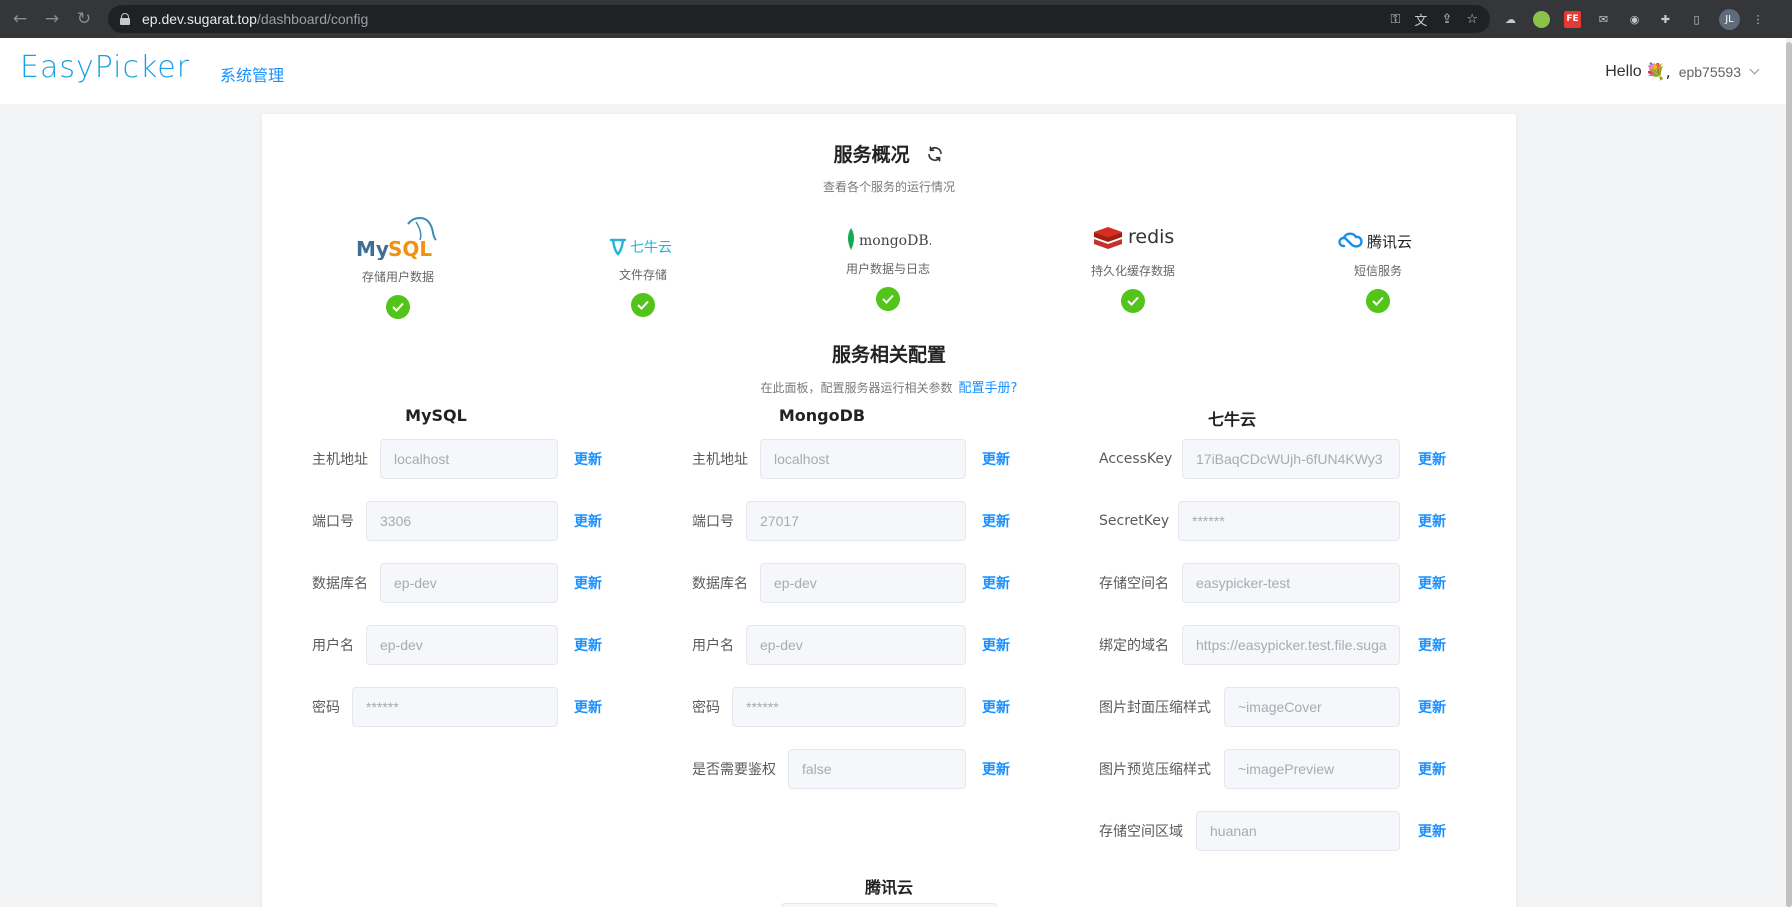 This screenshot has height=907, width=1792. Describe the element at coordinates (720, 460) in the screenshot. I see `field-label: 主机地址` at that location.